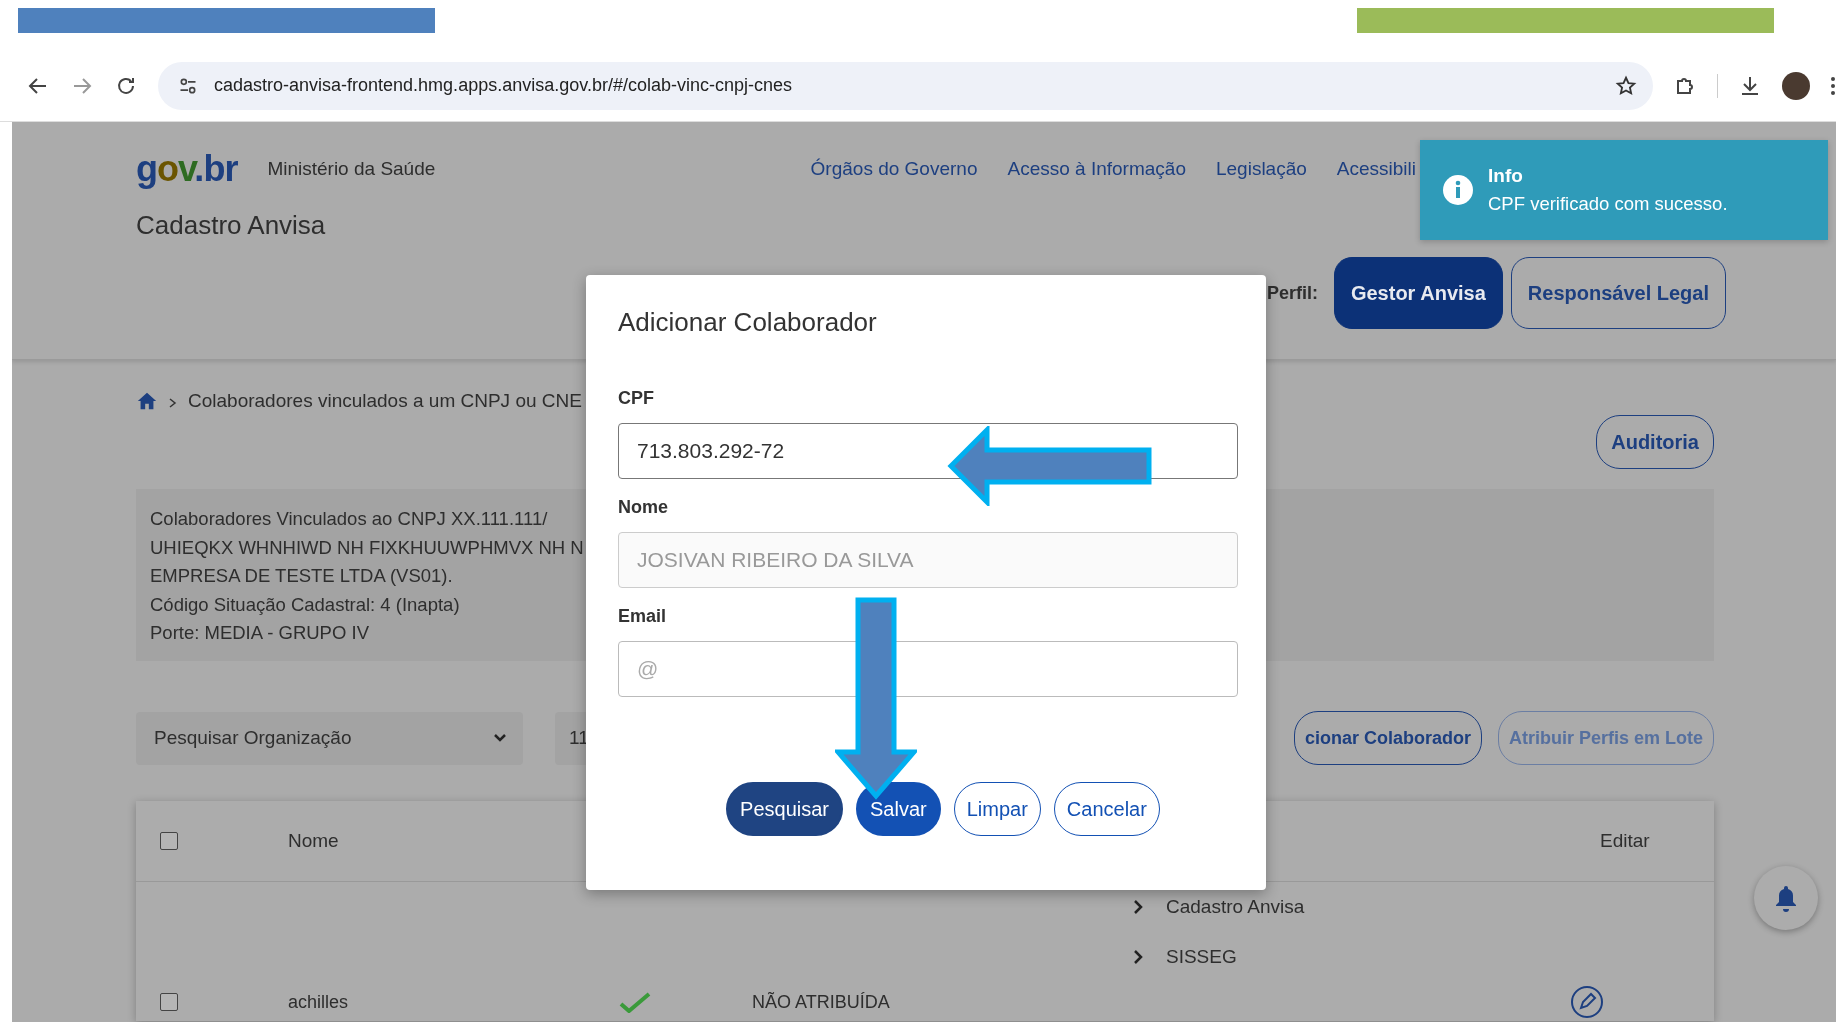 This screenshot has width=1836, height=1023. What do you see at coordinates (1261, 169) in the screenshot?
I see `nav-link: Legislação` at bounding box center [1261, 169].